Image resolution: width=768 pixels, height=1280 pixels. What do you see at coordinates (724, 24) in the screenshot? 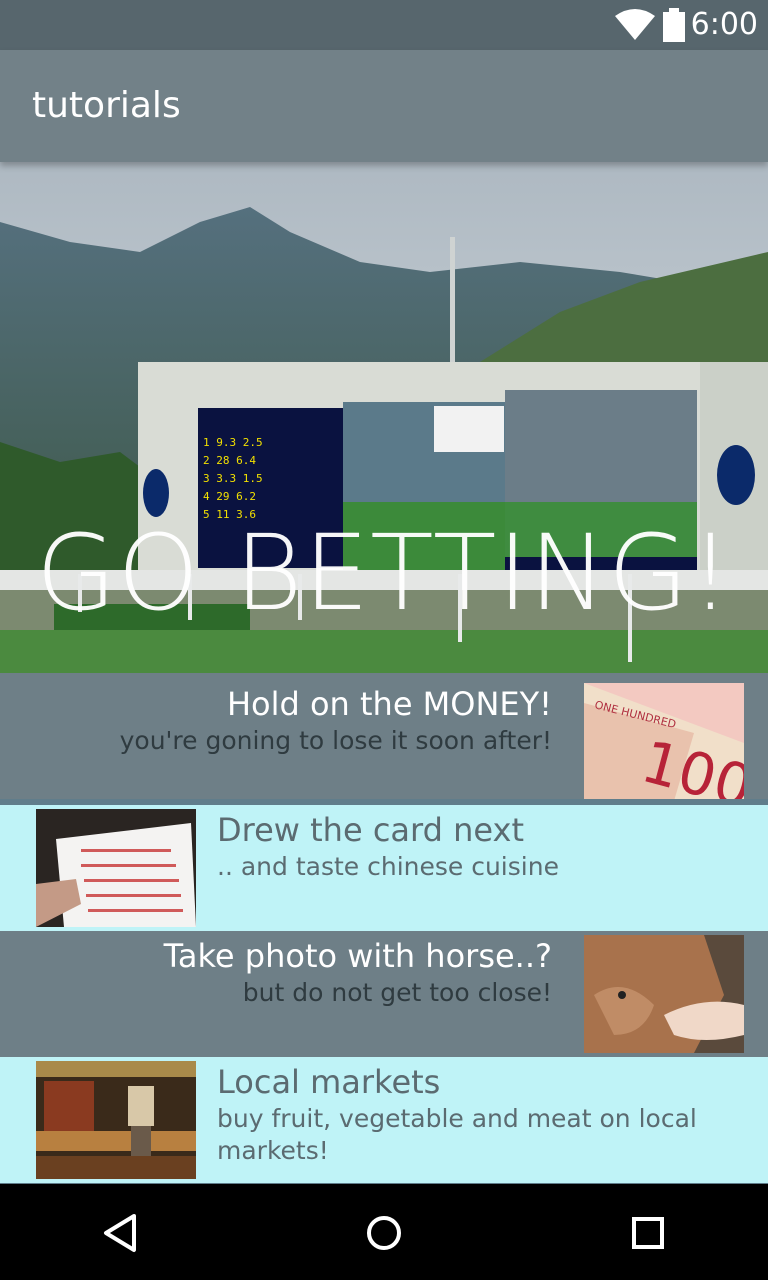
I see `status-time: 6:00` at bounding box center [724, 24].